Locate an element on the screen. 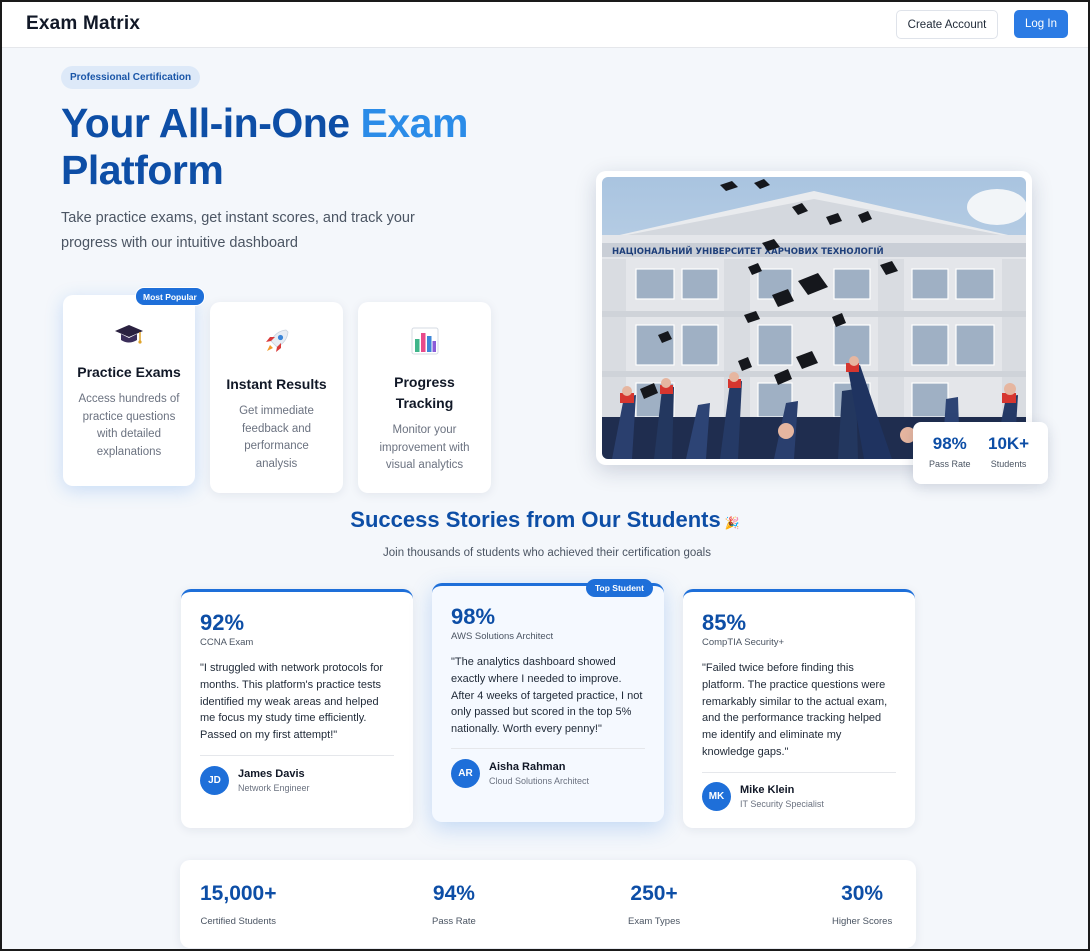 The width and height of the screenshot is (1090, 951). hero-title-line2: Platform is located at coordinates (142, 170).